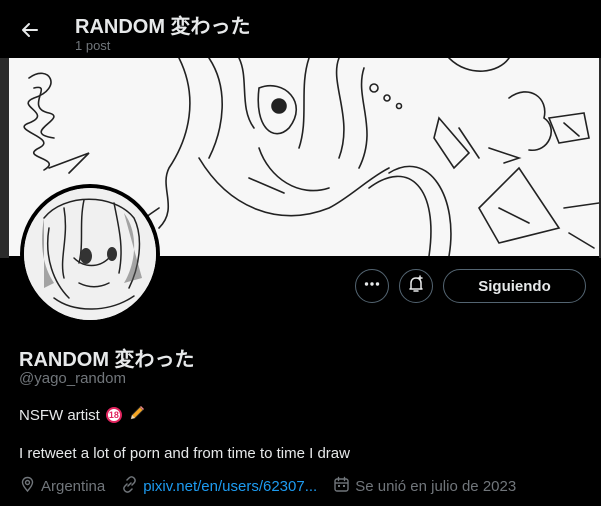 The height and width of the screenshot is (506, 601). I want to click on profile-avatar, so click(90, 254).